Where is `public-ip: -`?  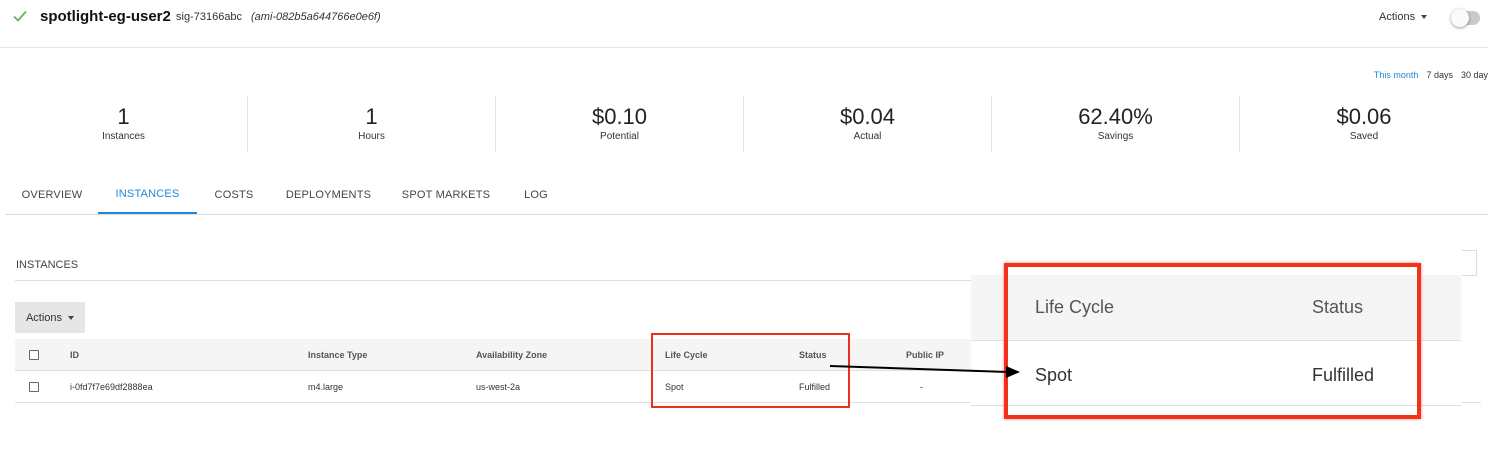
public-ip: - is located at coordinates (921, 387).